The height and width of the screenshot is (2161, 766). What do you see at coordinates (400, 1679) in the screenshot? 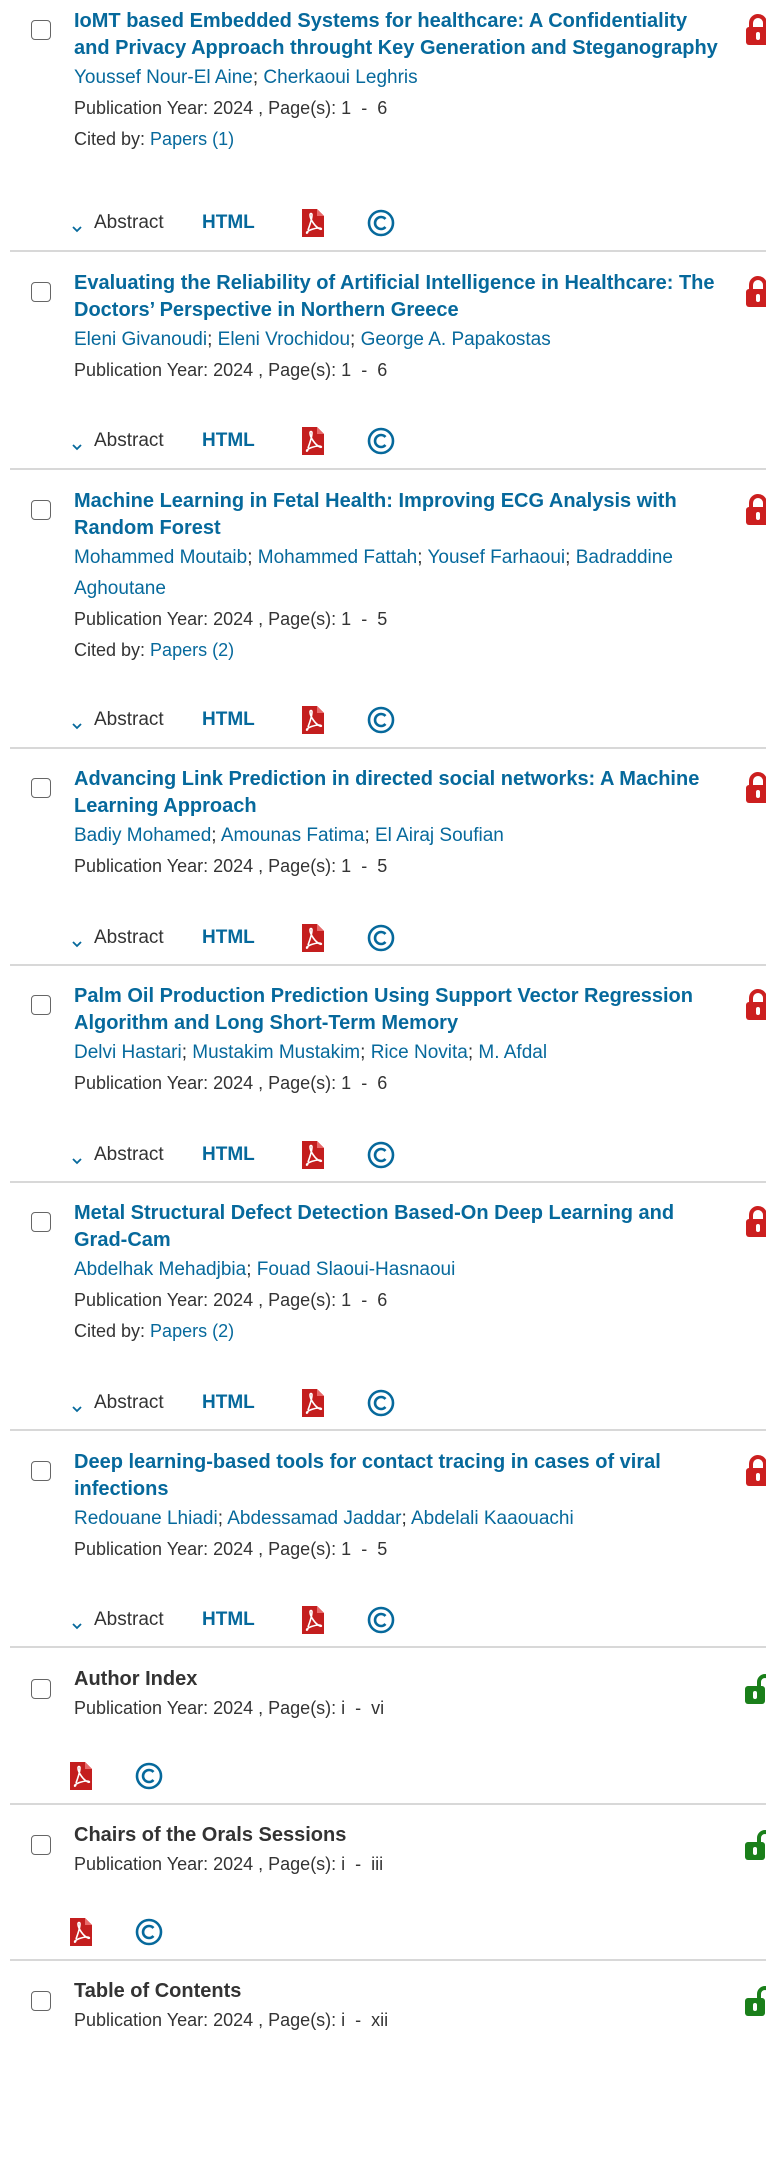
I see `result-title-link: Author Index` at bounding box center [400, 1679].